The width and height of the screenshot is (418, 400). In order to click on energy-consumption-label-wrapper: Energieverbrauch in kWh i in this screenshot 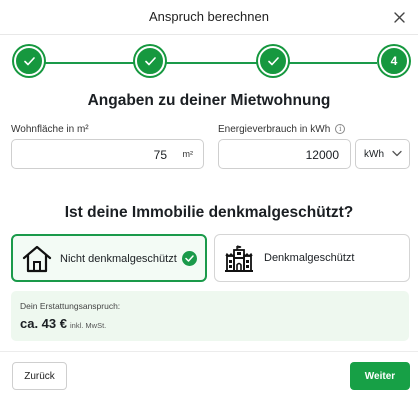, I will do `click(282, 129)`.